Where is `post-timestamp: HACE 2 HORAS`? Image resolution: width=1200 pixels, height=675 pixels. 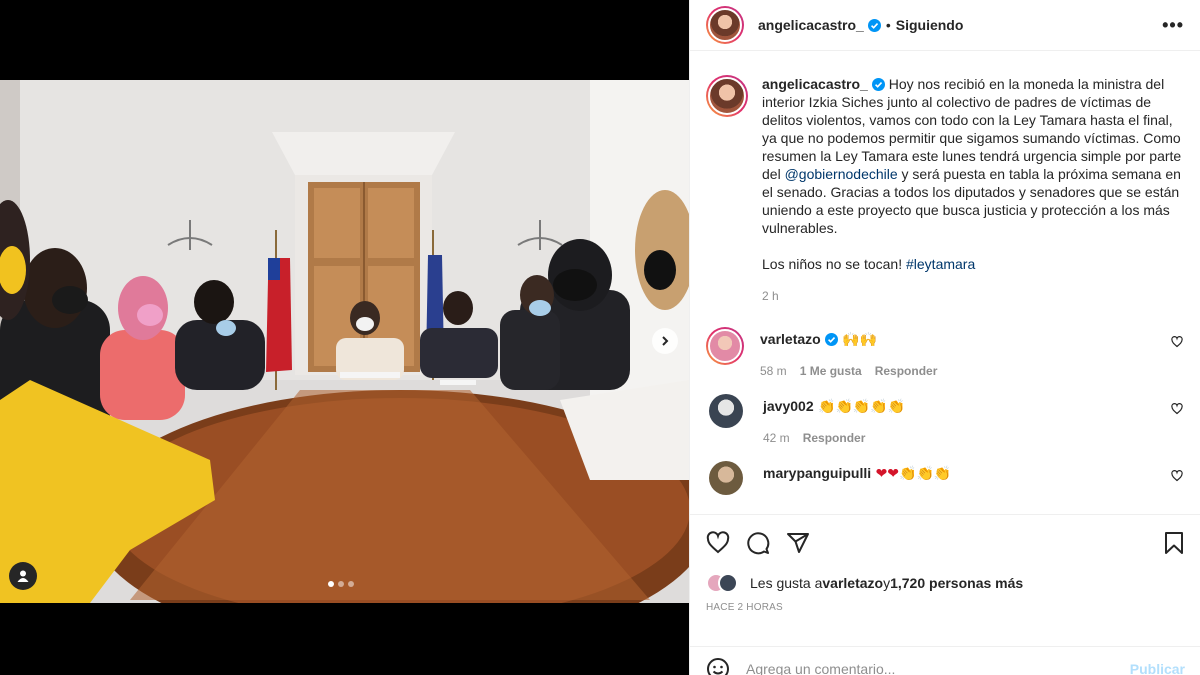 post-timestamp: HACE 2 HORAS is located at coordinates (945, 607).